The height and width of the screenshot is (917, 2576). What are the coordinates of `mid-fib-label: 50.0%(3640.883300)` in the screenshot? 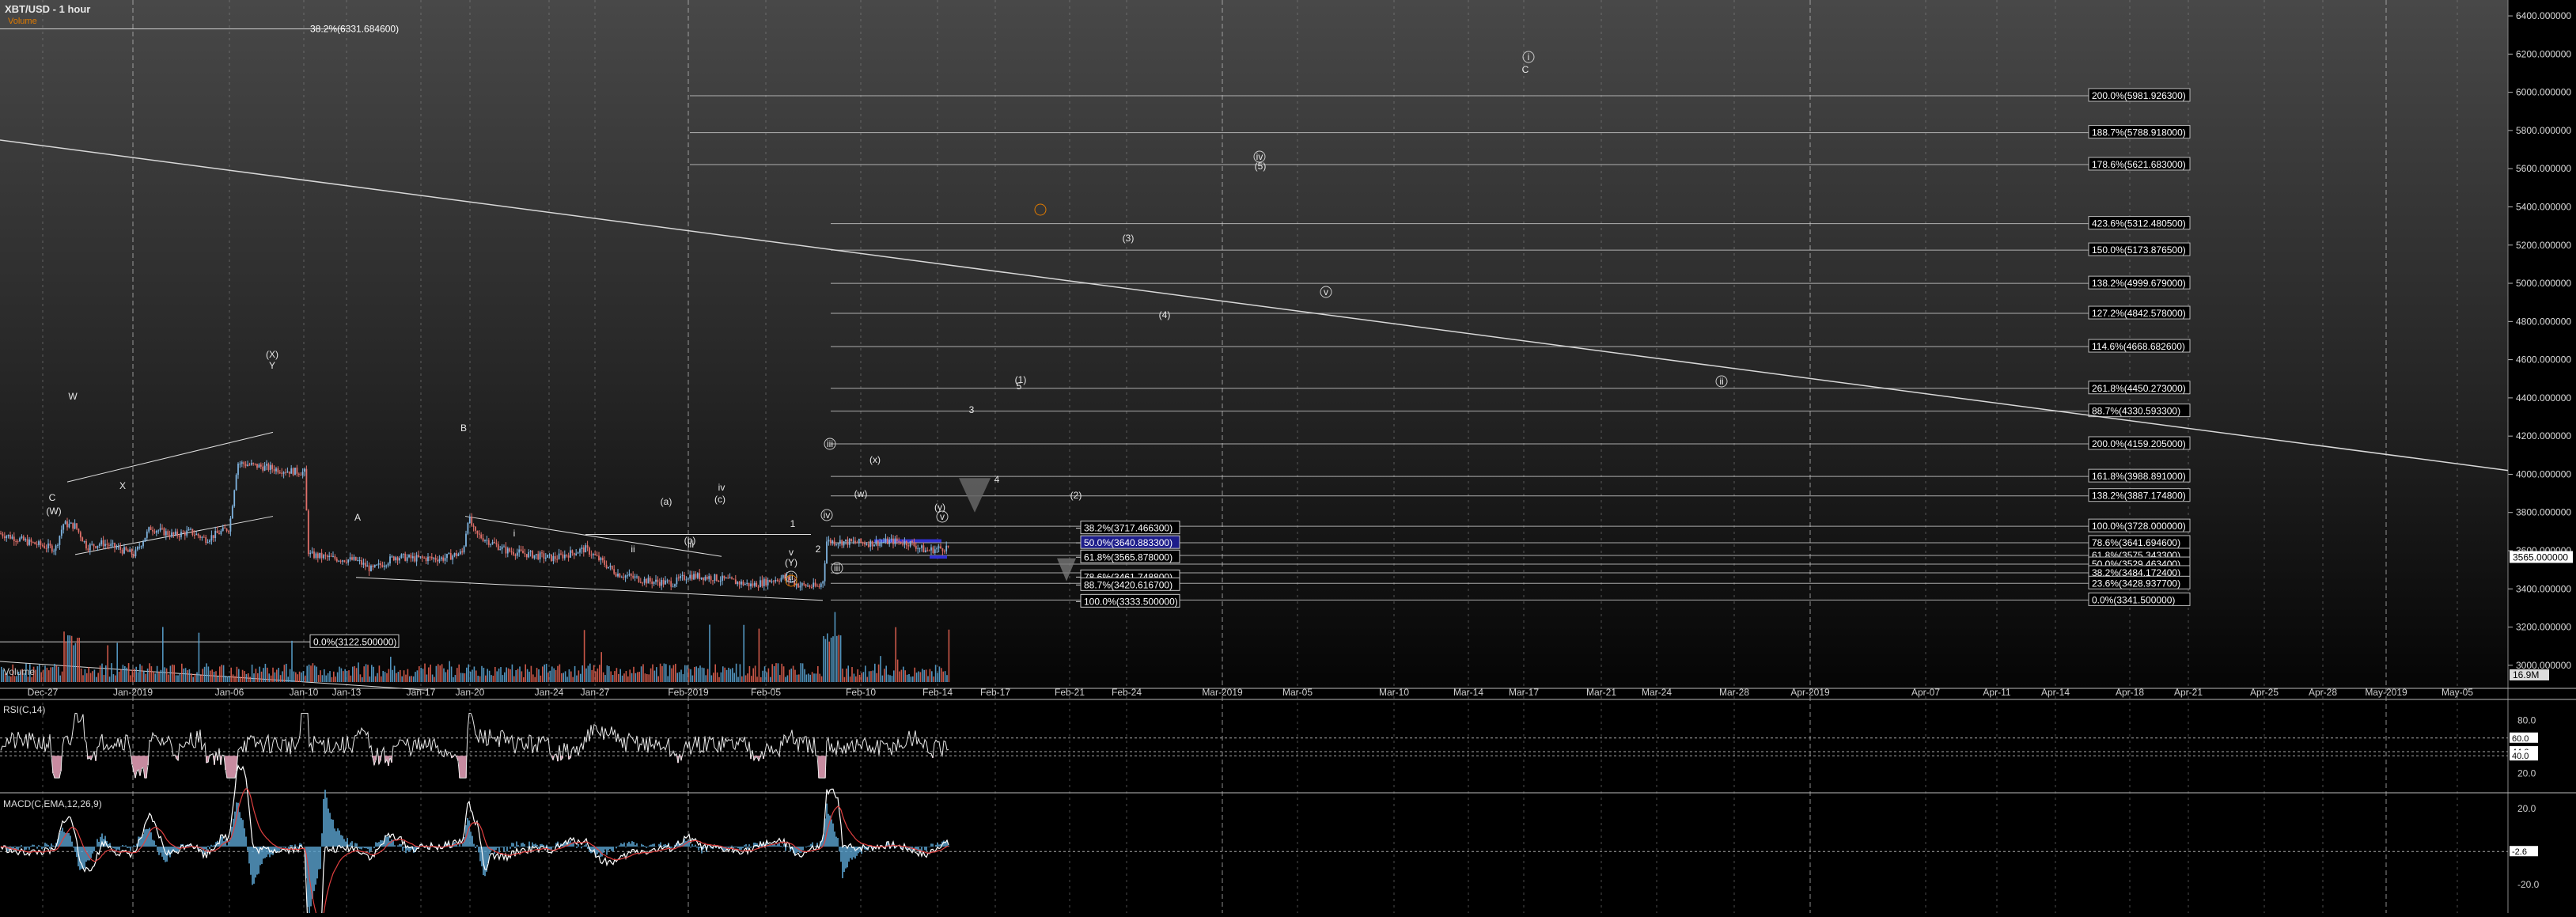 It's located at (1128, 542).